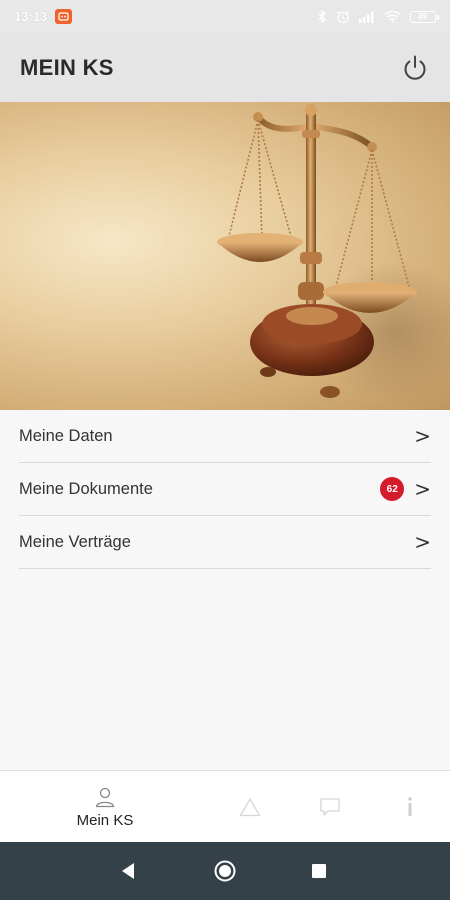 The image size is (450, 900). What do you see at coordinates (86, 488) in the screenshot?
I see `menu-item-label: Meine Dokumente` at bounding box center [86, 488].